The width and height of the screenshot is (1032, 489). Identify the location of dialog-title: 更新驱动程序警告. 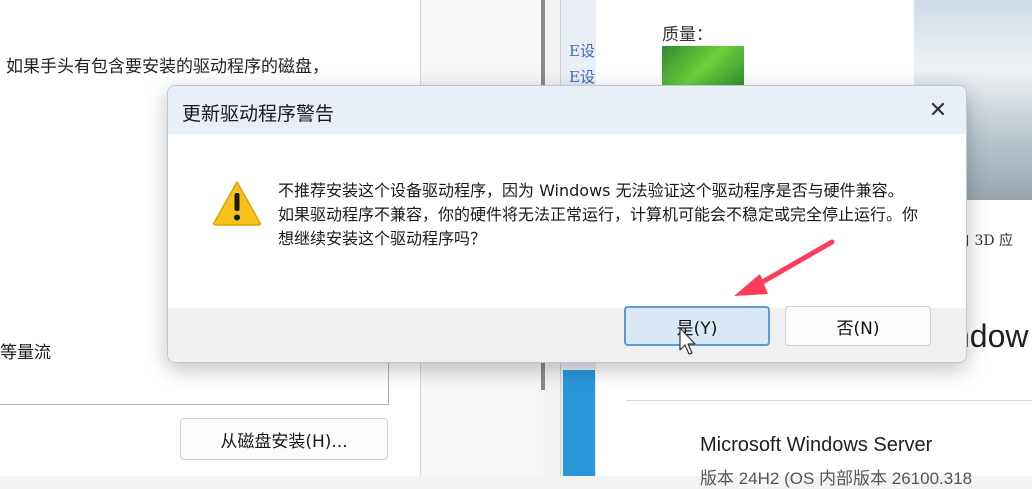
(258, 114).